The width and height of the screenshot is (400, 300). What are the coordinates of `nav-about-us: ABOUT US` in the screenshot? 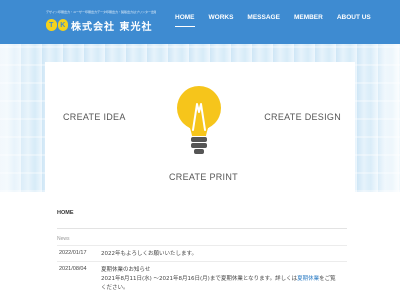 It's located at (354, 17).